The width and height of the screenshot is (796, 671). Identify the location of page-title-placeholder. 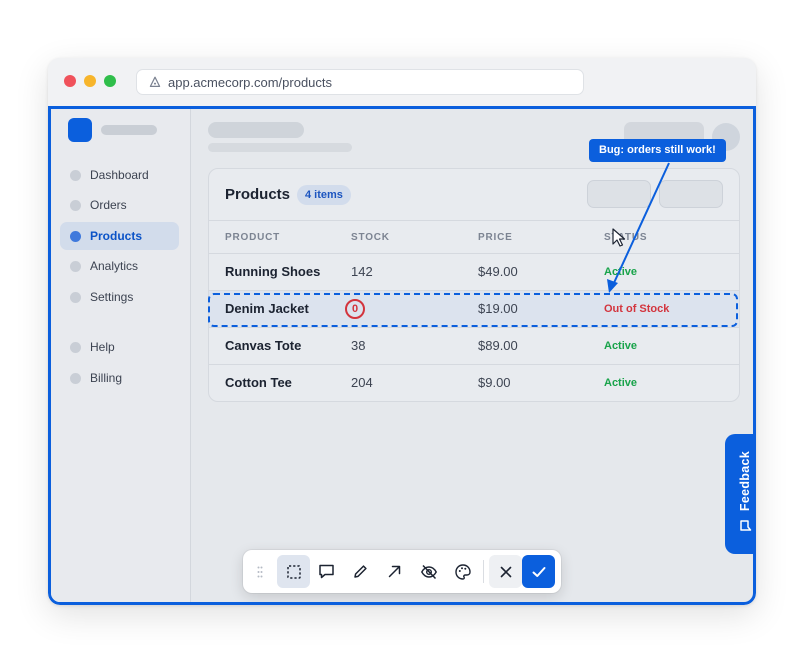
(256, 130).